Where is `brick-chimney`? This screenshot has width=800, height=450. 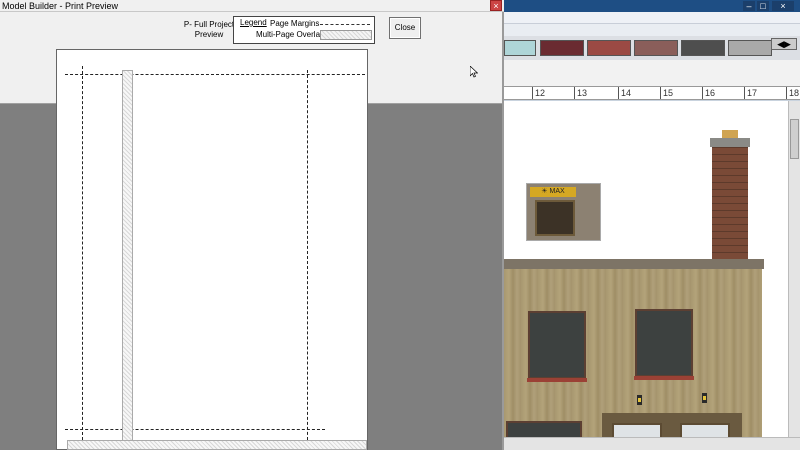 brick-chimney is located at coordinates (730, 203).